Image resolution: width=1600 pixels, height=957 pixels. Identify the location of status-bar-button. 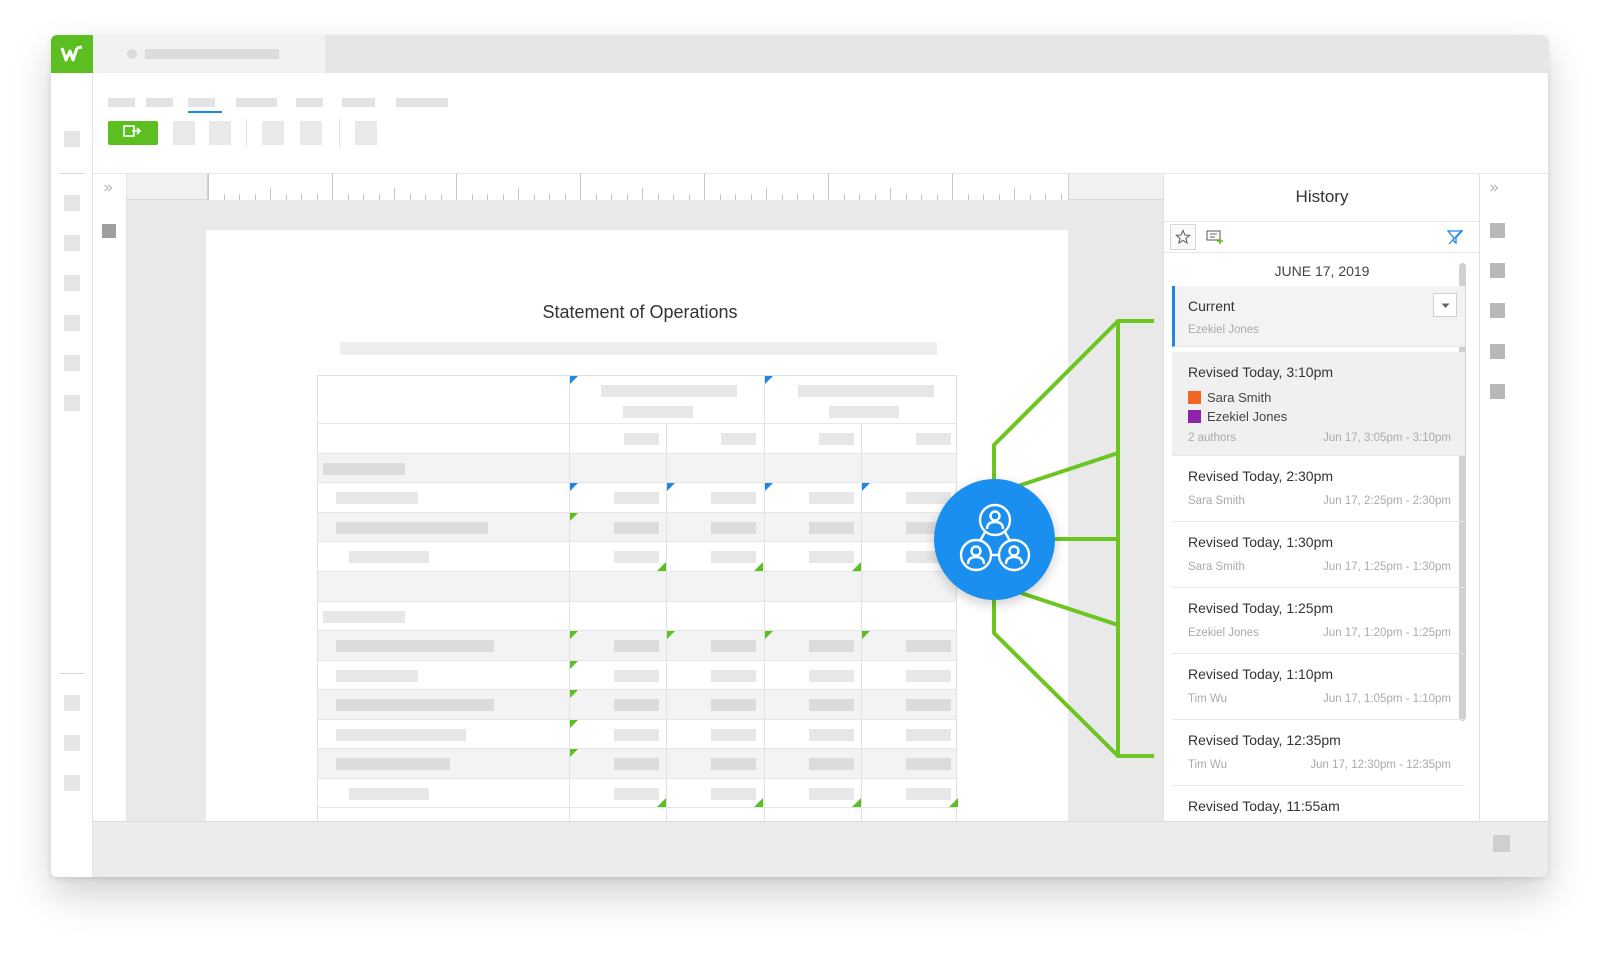
(1501, 843).